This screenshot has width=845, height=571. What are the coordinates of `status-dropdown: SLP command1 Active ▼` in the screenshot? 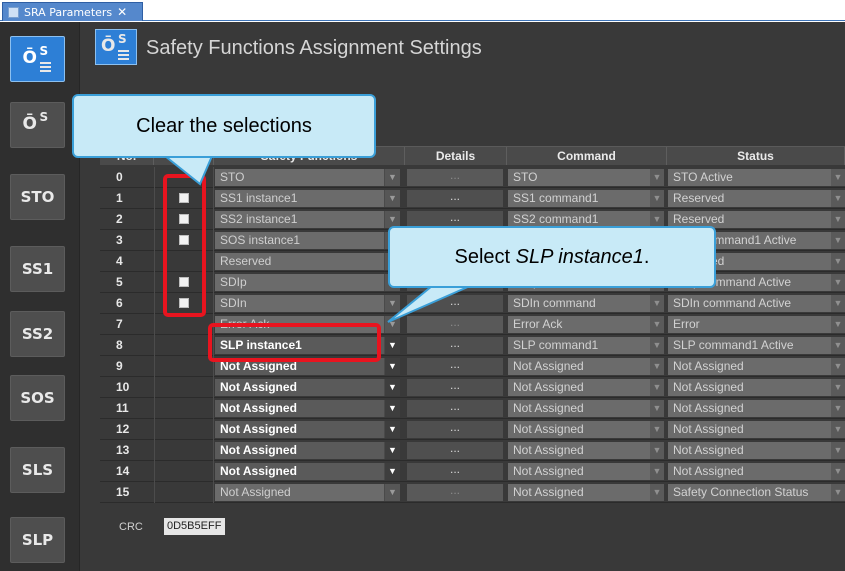 It's located at (756, 345).